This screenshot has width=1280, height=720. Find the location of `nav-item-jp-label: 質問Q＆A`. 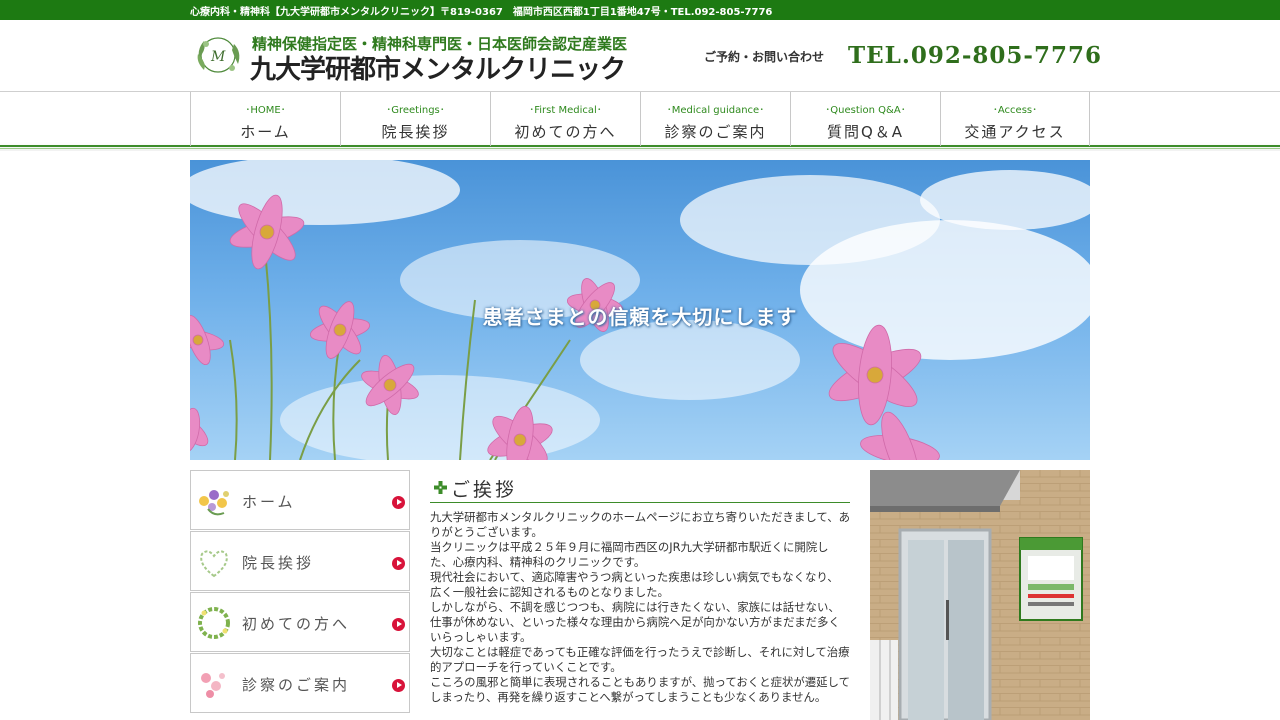

nav-item-jp-label: 質問Q＆A is located at coordinates (865, 132).